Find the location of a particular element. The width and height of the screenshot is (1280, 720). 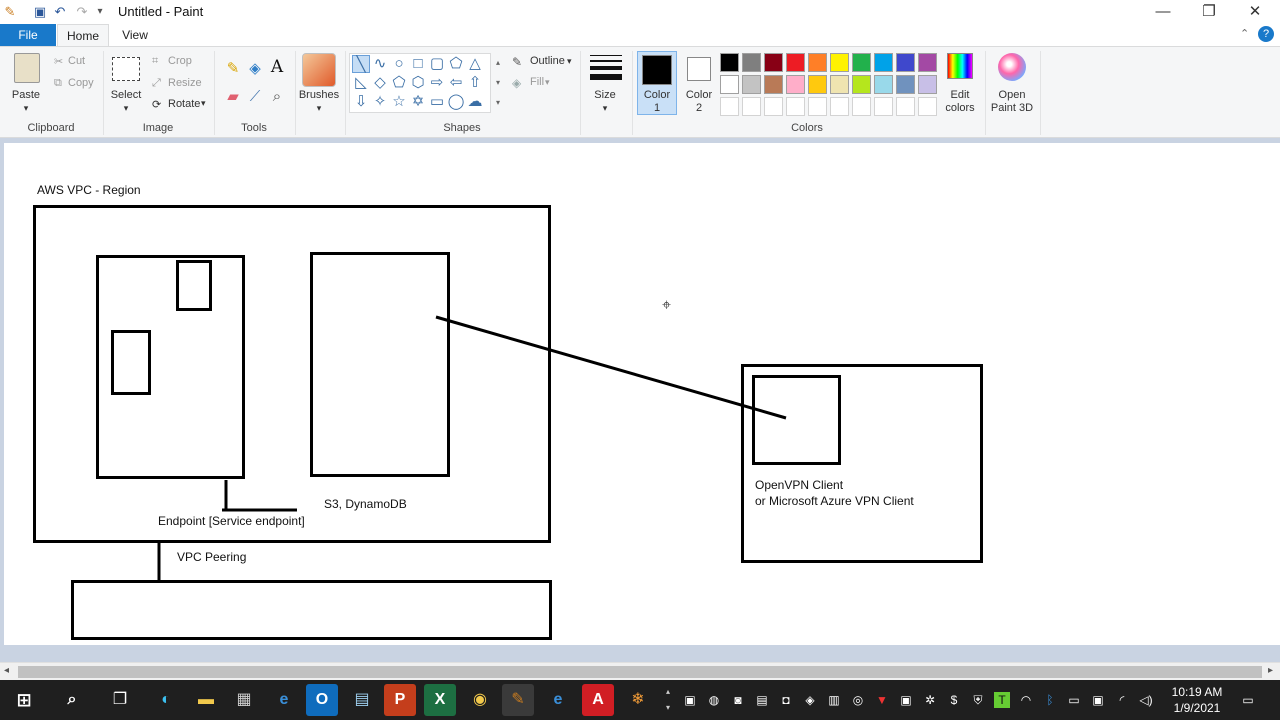

close-button: ✕ is located at coordinates (1255, 12).